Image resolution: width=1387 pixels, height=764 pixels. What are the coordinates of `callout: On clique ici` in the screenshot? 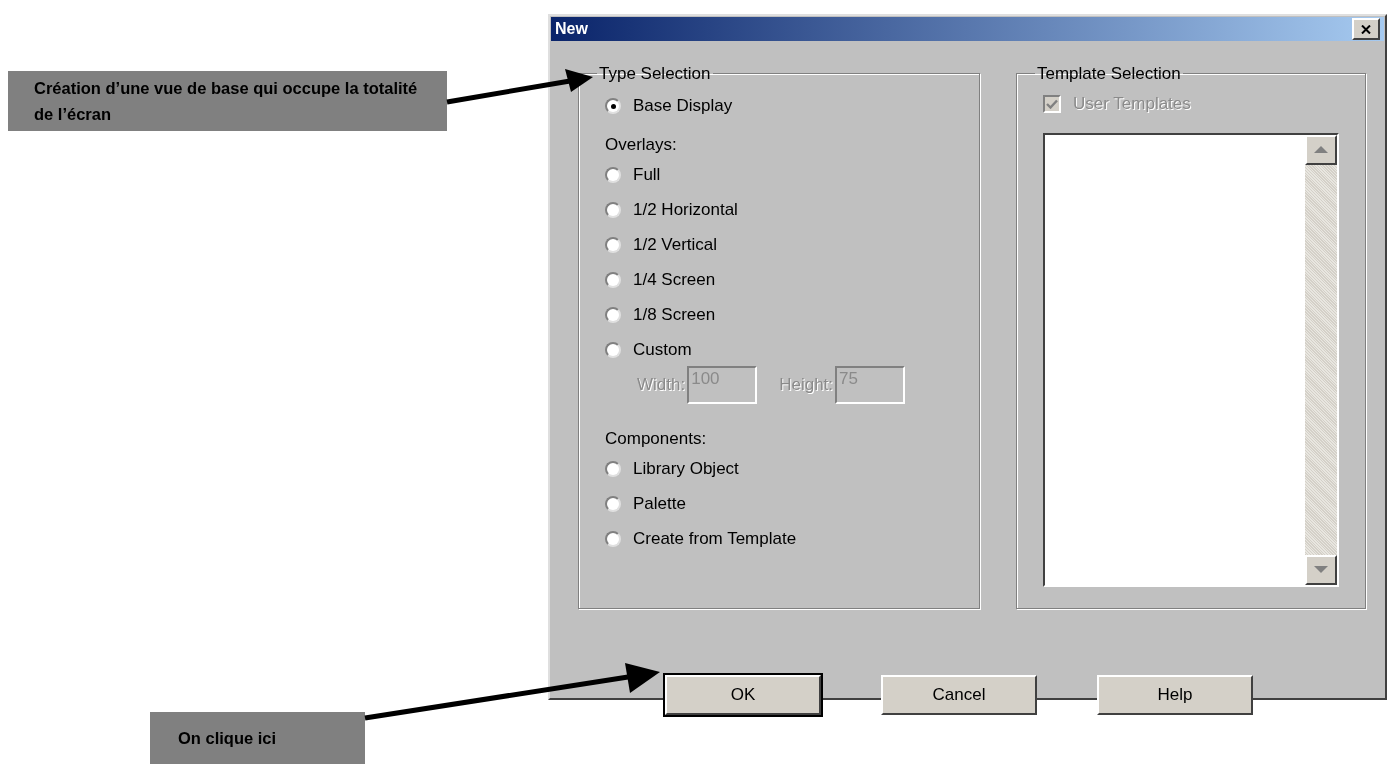 It's located at (257, 738).